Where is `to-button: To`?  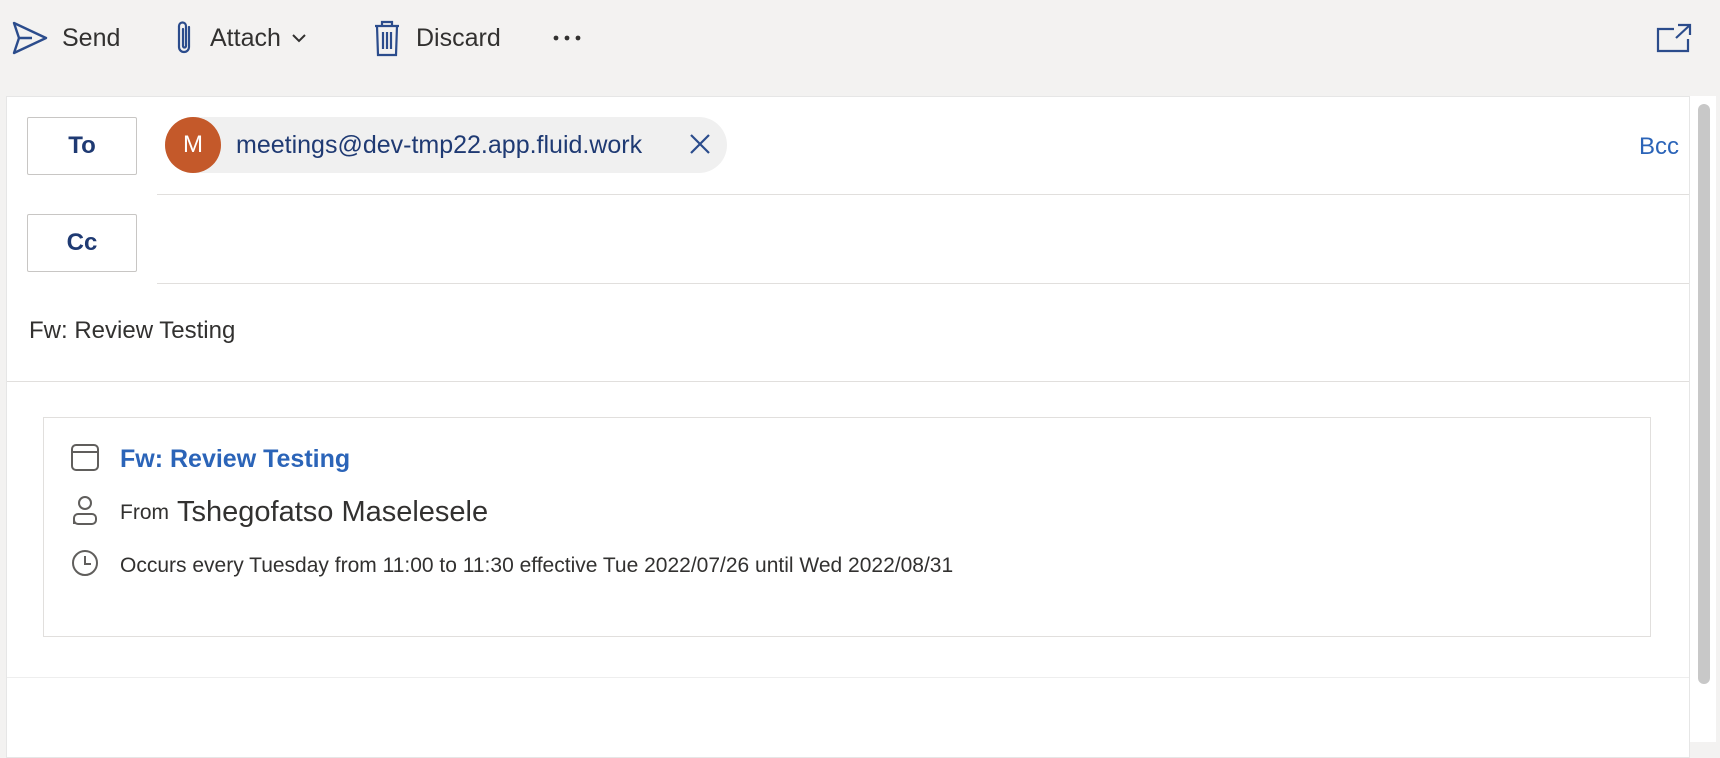
to-button: To is located at coordinates (82, 146).